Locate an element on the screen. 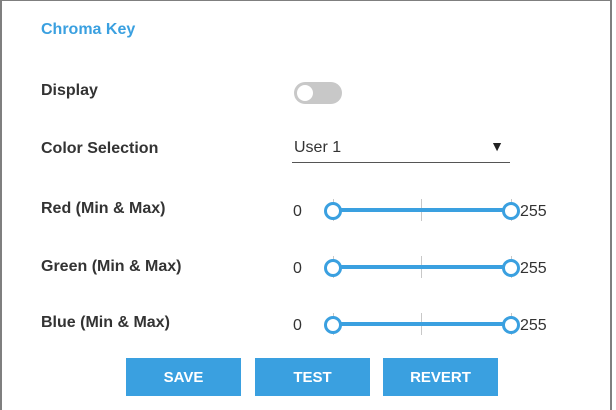 This screenshot has width=616, height=410. revert-button: REVERT is located at coordinates (440, 377).